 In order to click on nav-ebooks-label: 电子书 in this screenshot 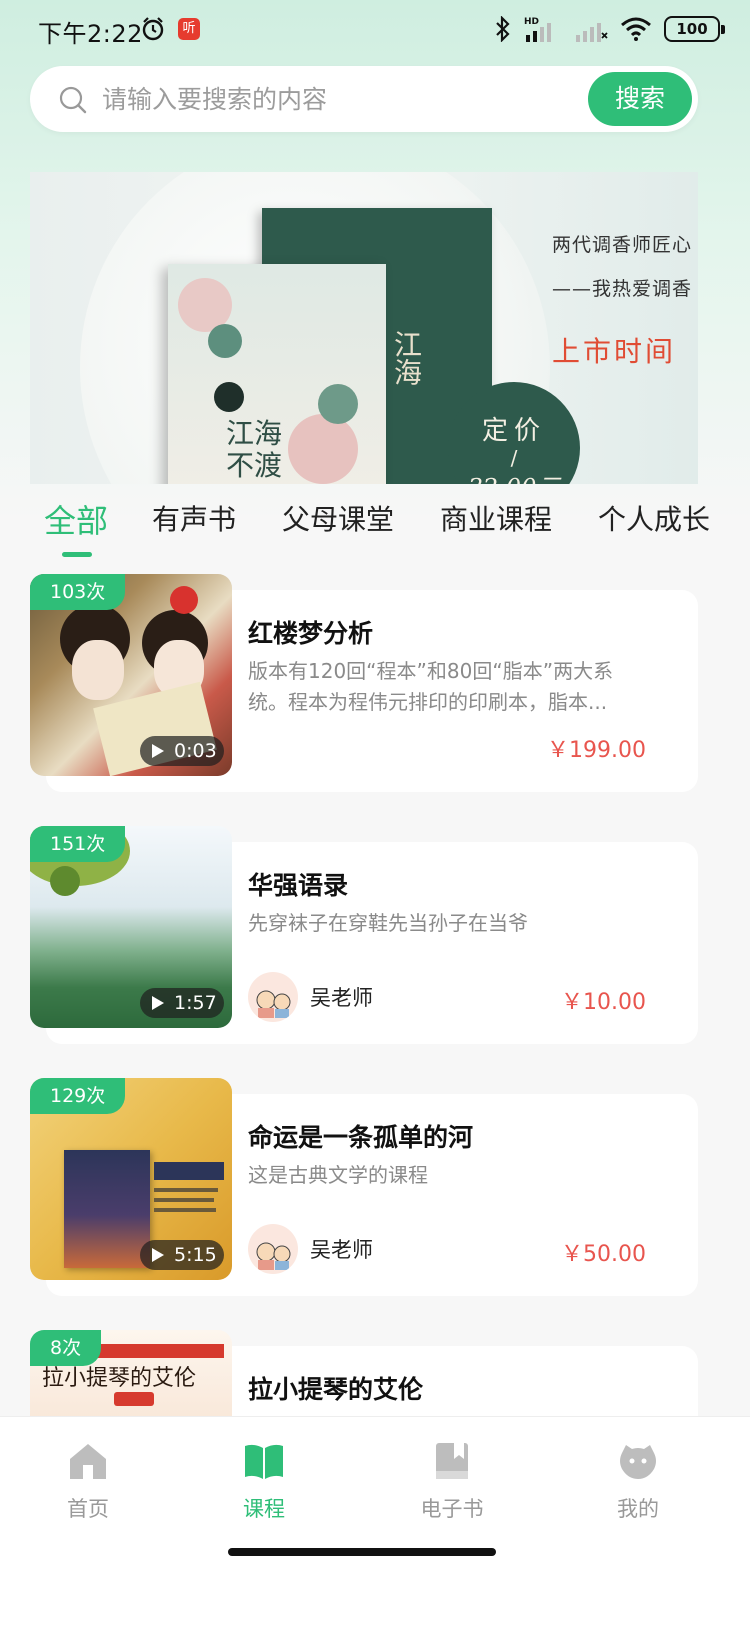, I will do `click(452, 1509)`.